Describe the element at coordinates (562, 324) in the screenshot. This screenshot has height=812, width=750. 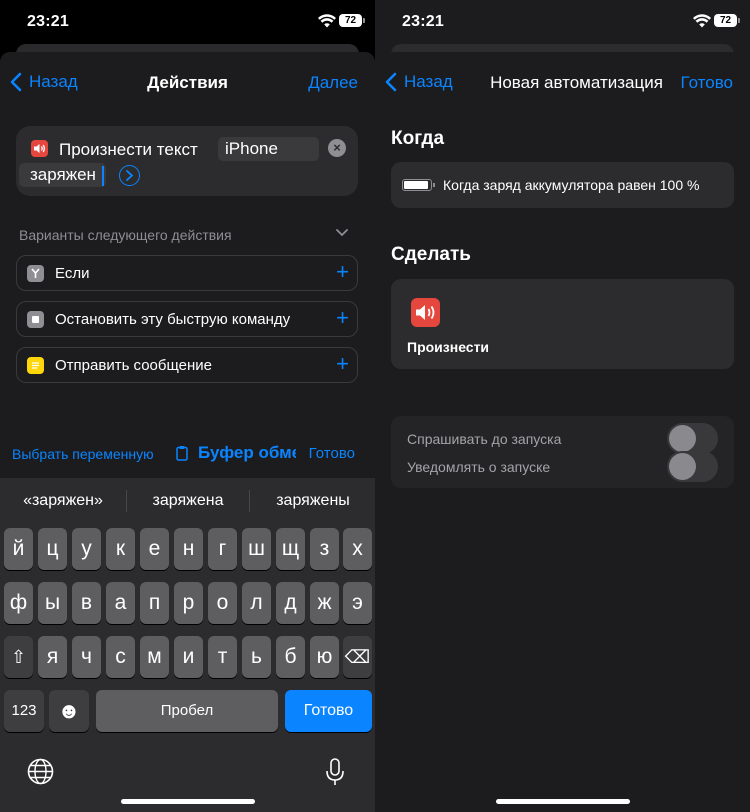
I see `speak-action-card: Произнести` at that location.